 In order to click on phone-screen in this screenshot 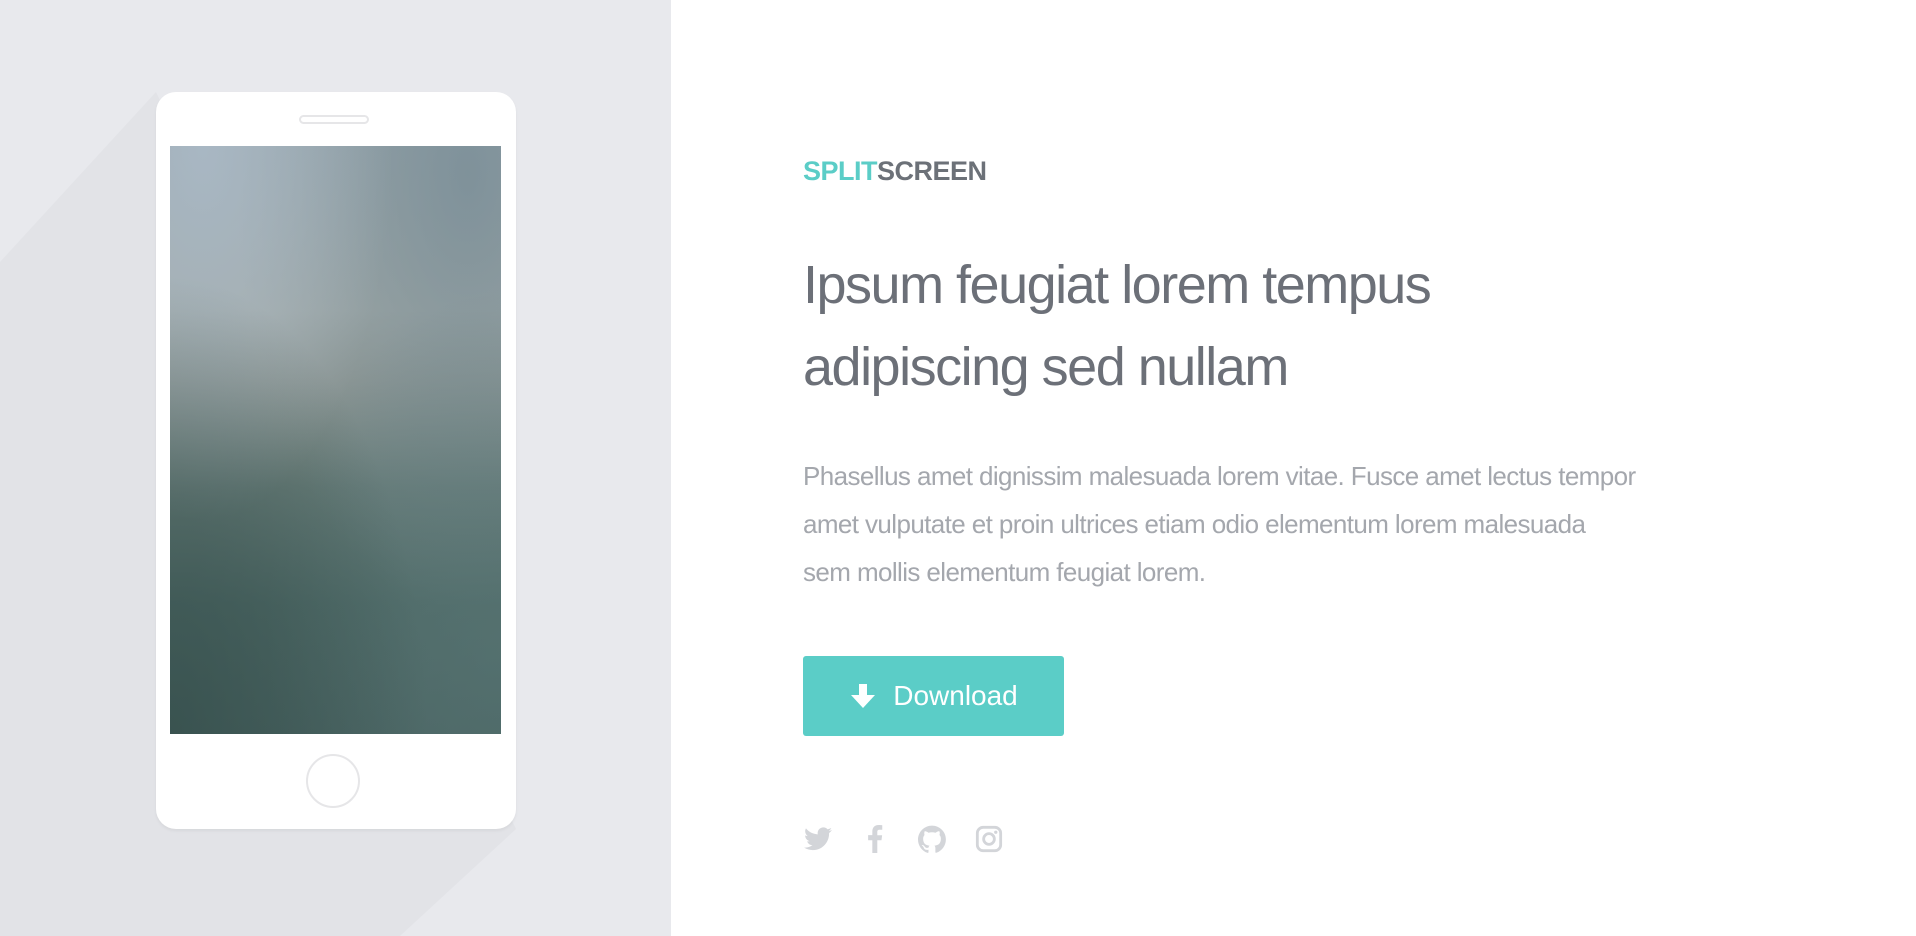, I will do `click(335, 440)`.